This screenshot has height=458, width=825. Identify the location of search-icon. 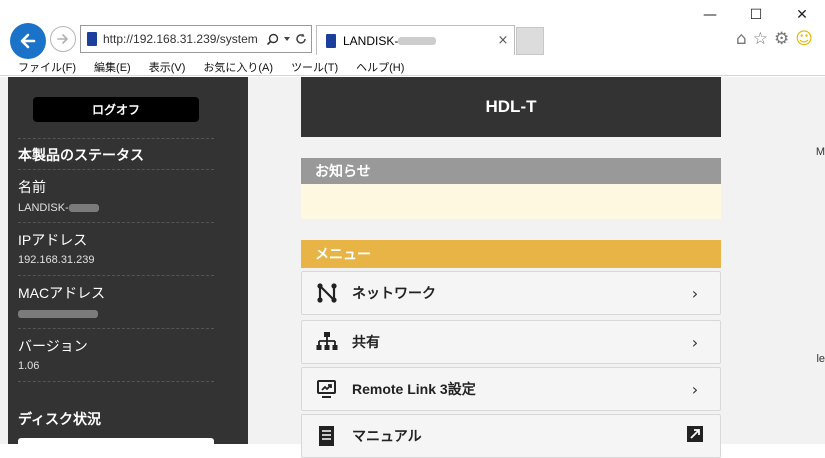
(272, 39).